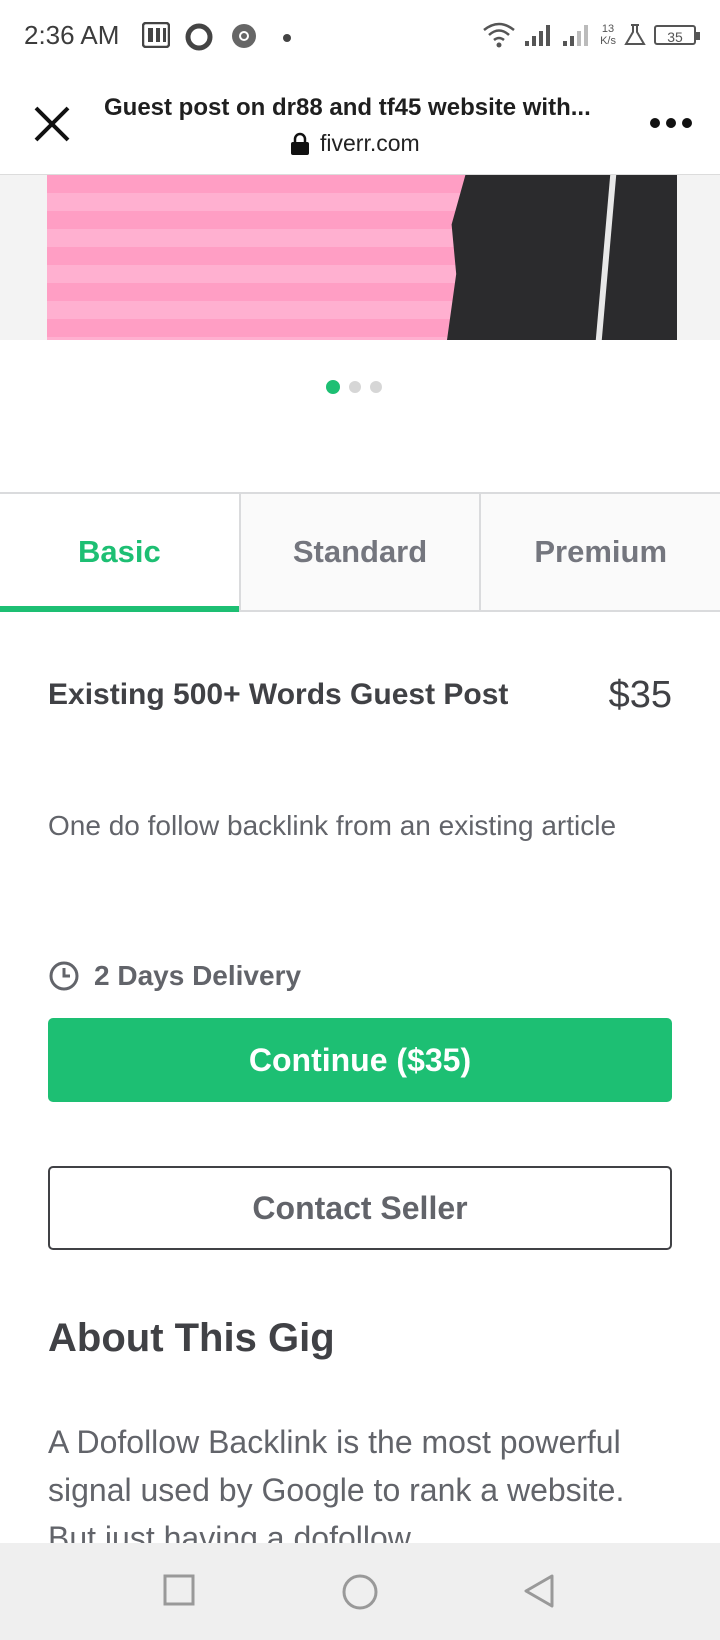 Image resolution: width=720 pixels, height=1640 pixels. I want to click on status-bar: 2:36 AM 13 K/s 35, so click(360, 38).